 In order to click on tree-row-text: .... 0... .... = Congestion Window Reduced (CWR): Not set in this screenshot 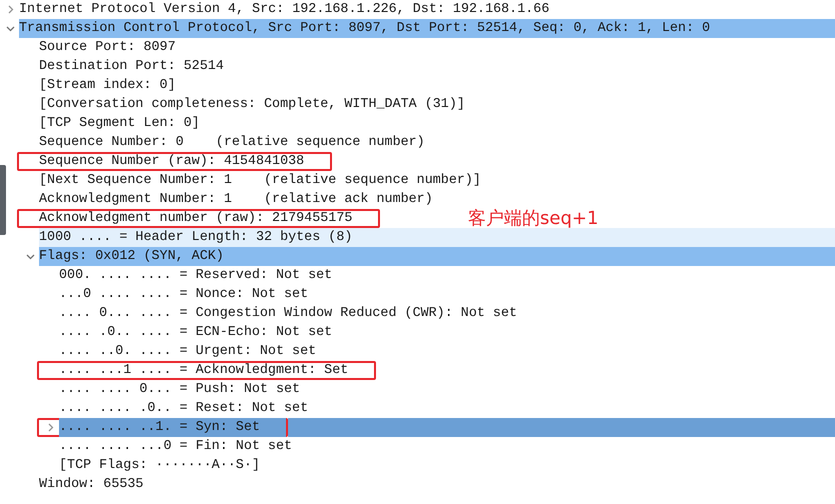, I will do `click(292, 313)`.